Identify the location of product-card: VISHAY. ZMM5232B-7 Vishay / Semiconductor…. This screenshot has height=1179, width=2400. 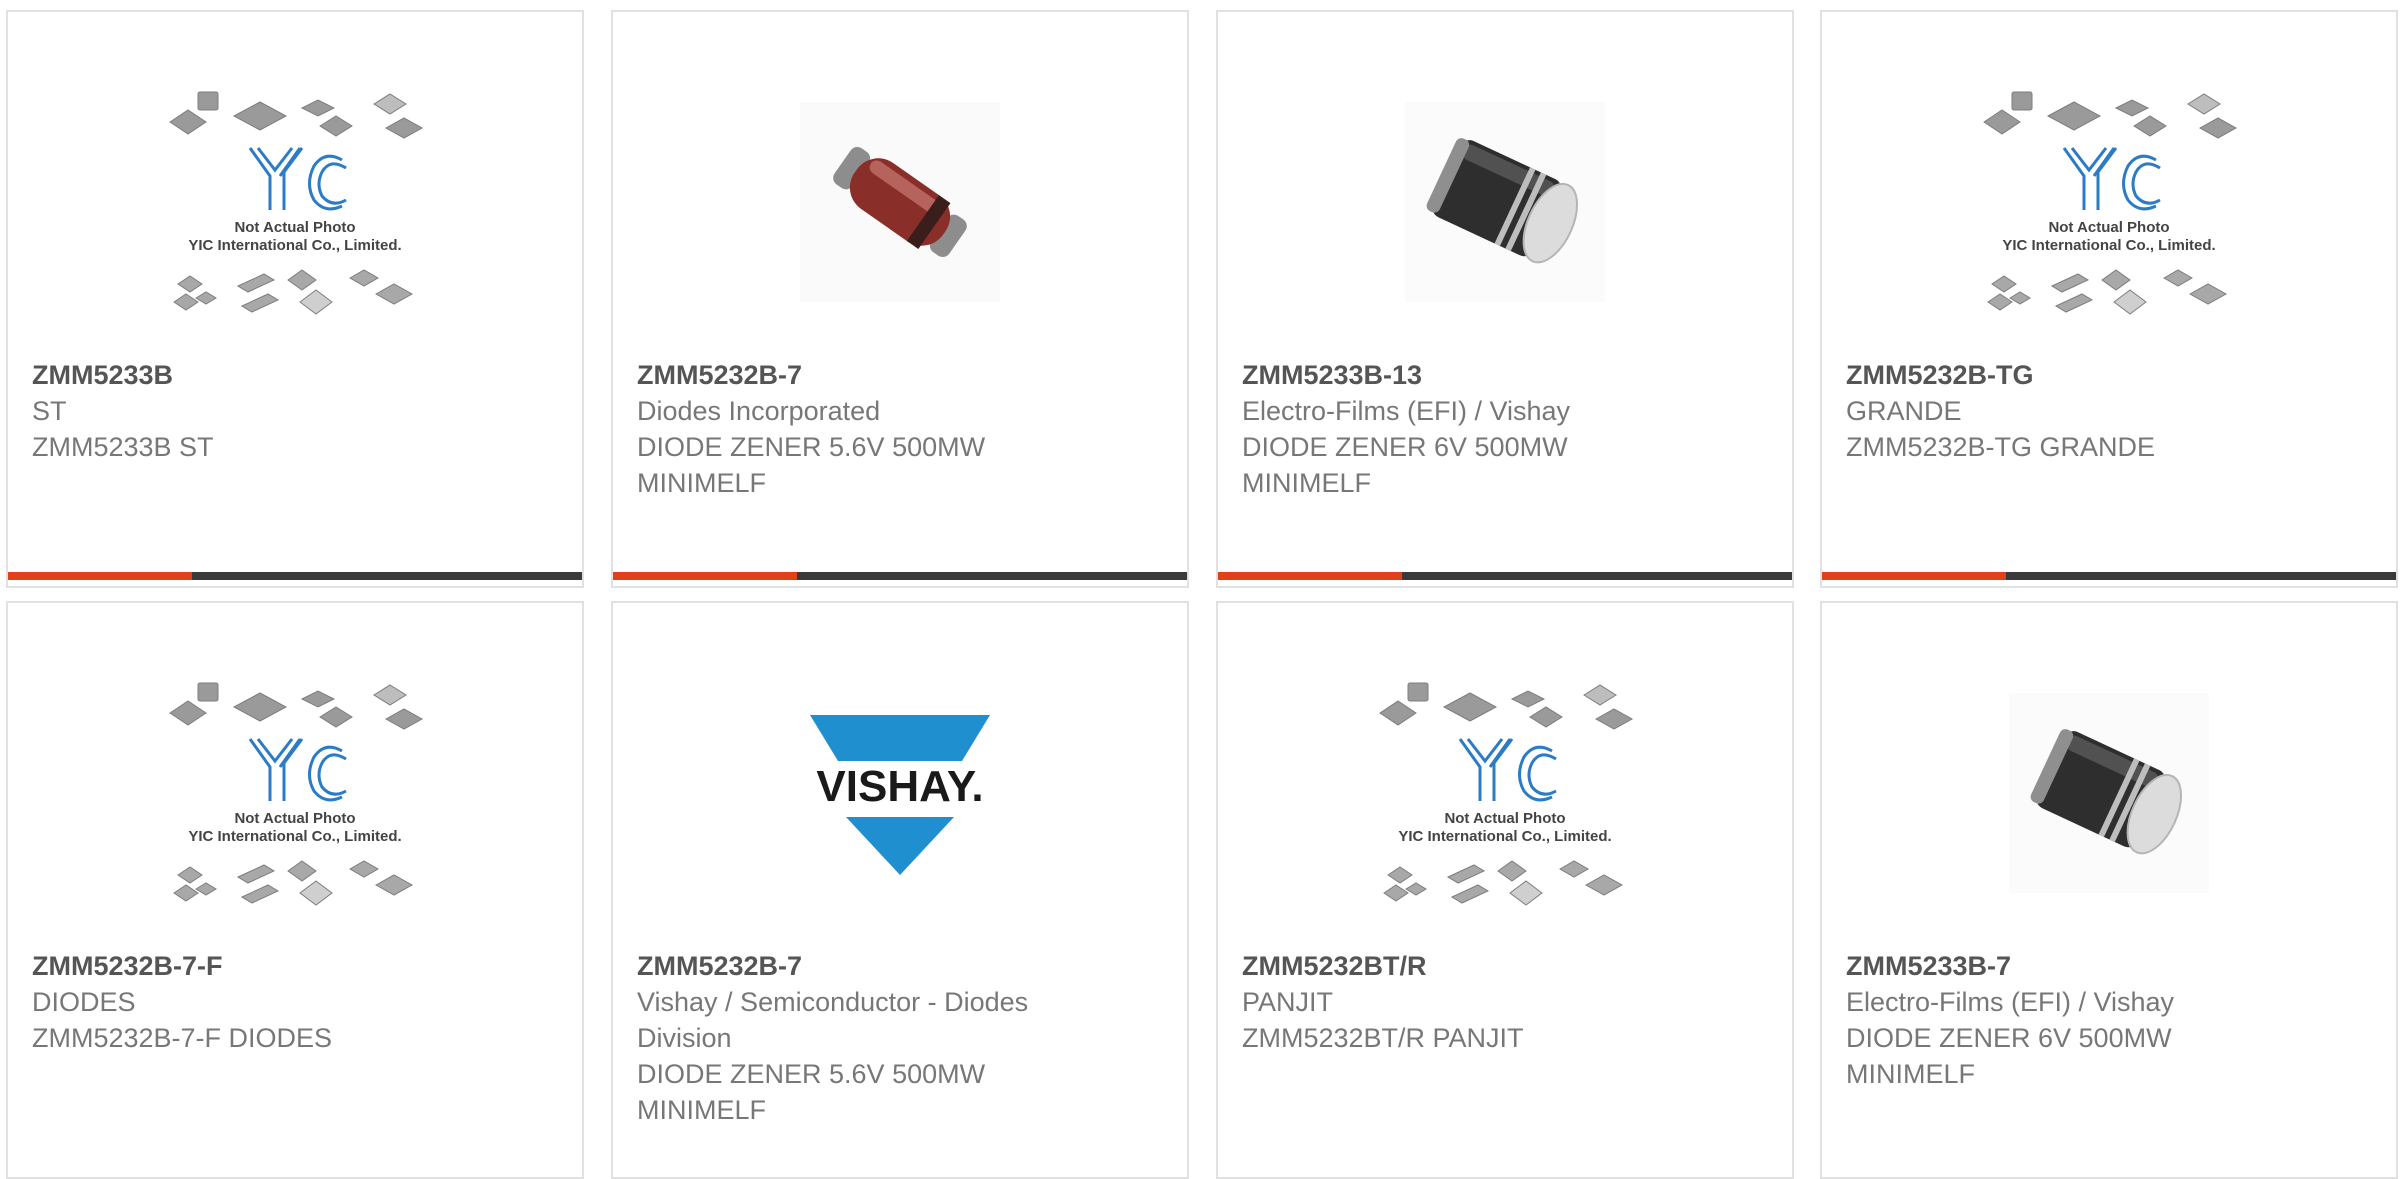
(900, 890).